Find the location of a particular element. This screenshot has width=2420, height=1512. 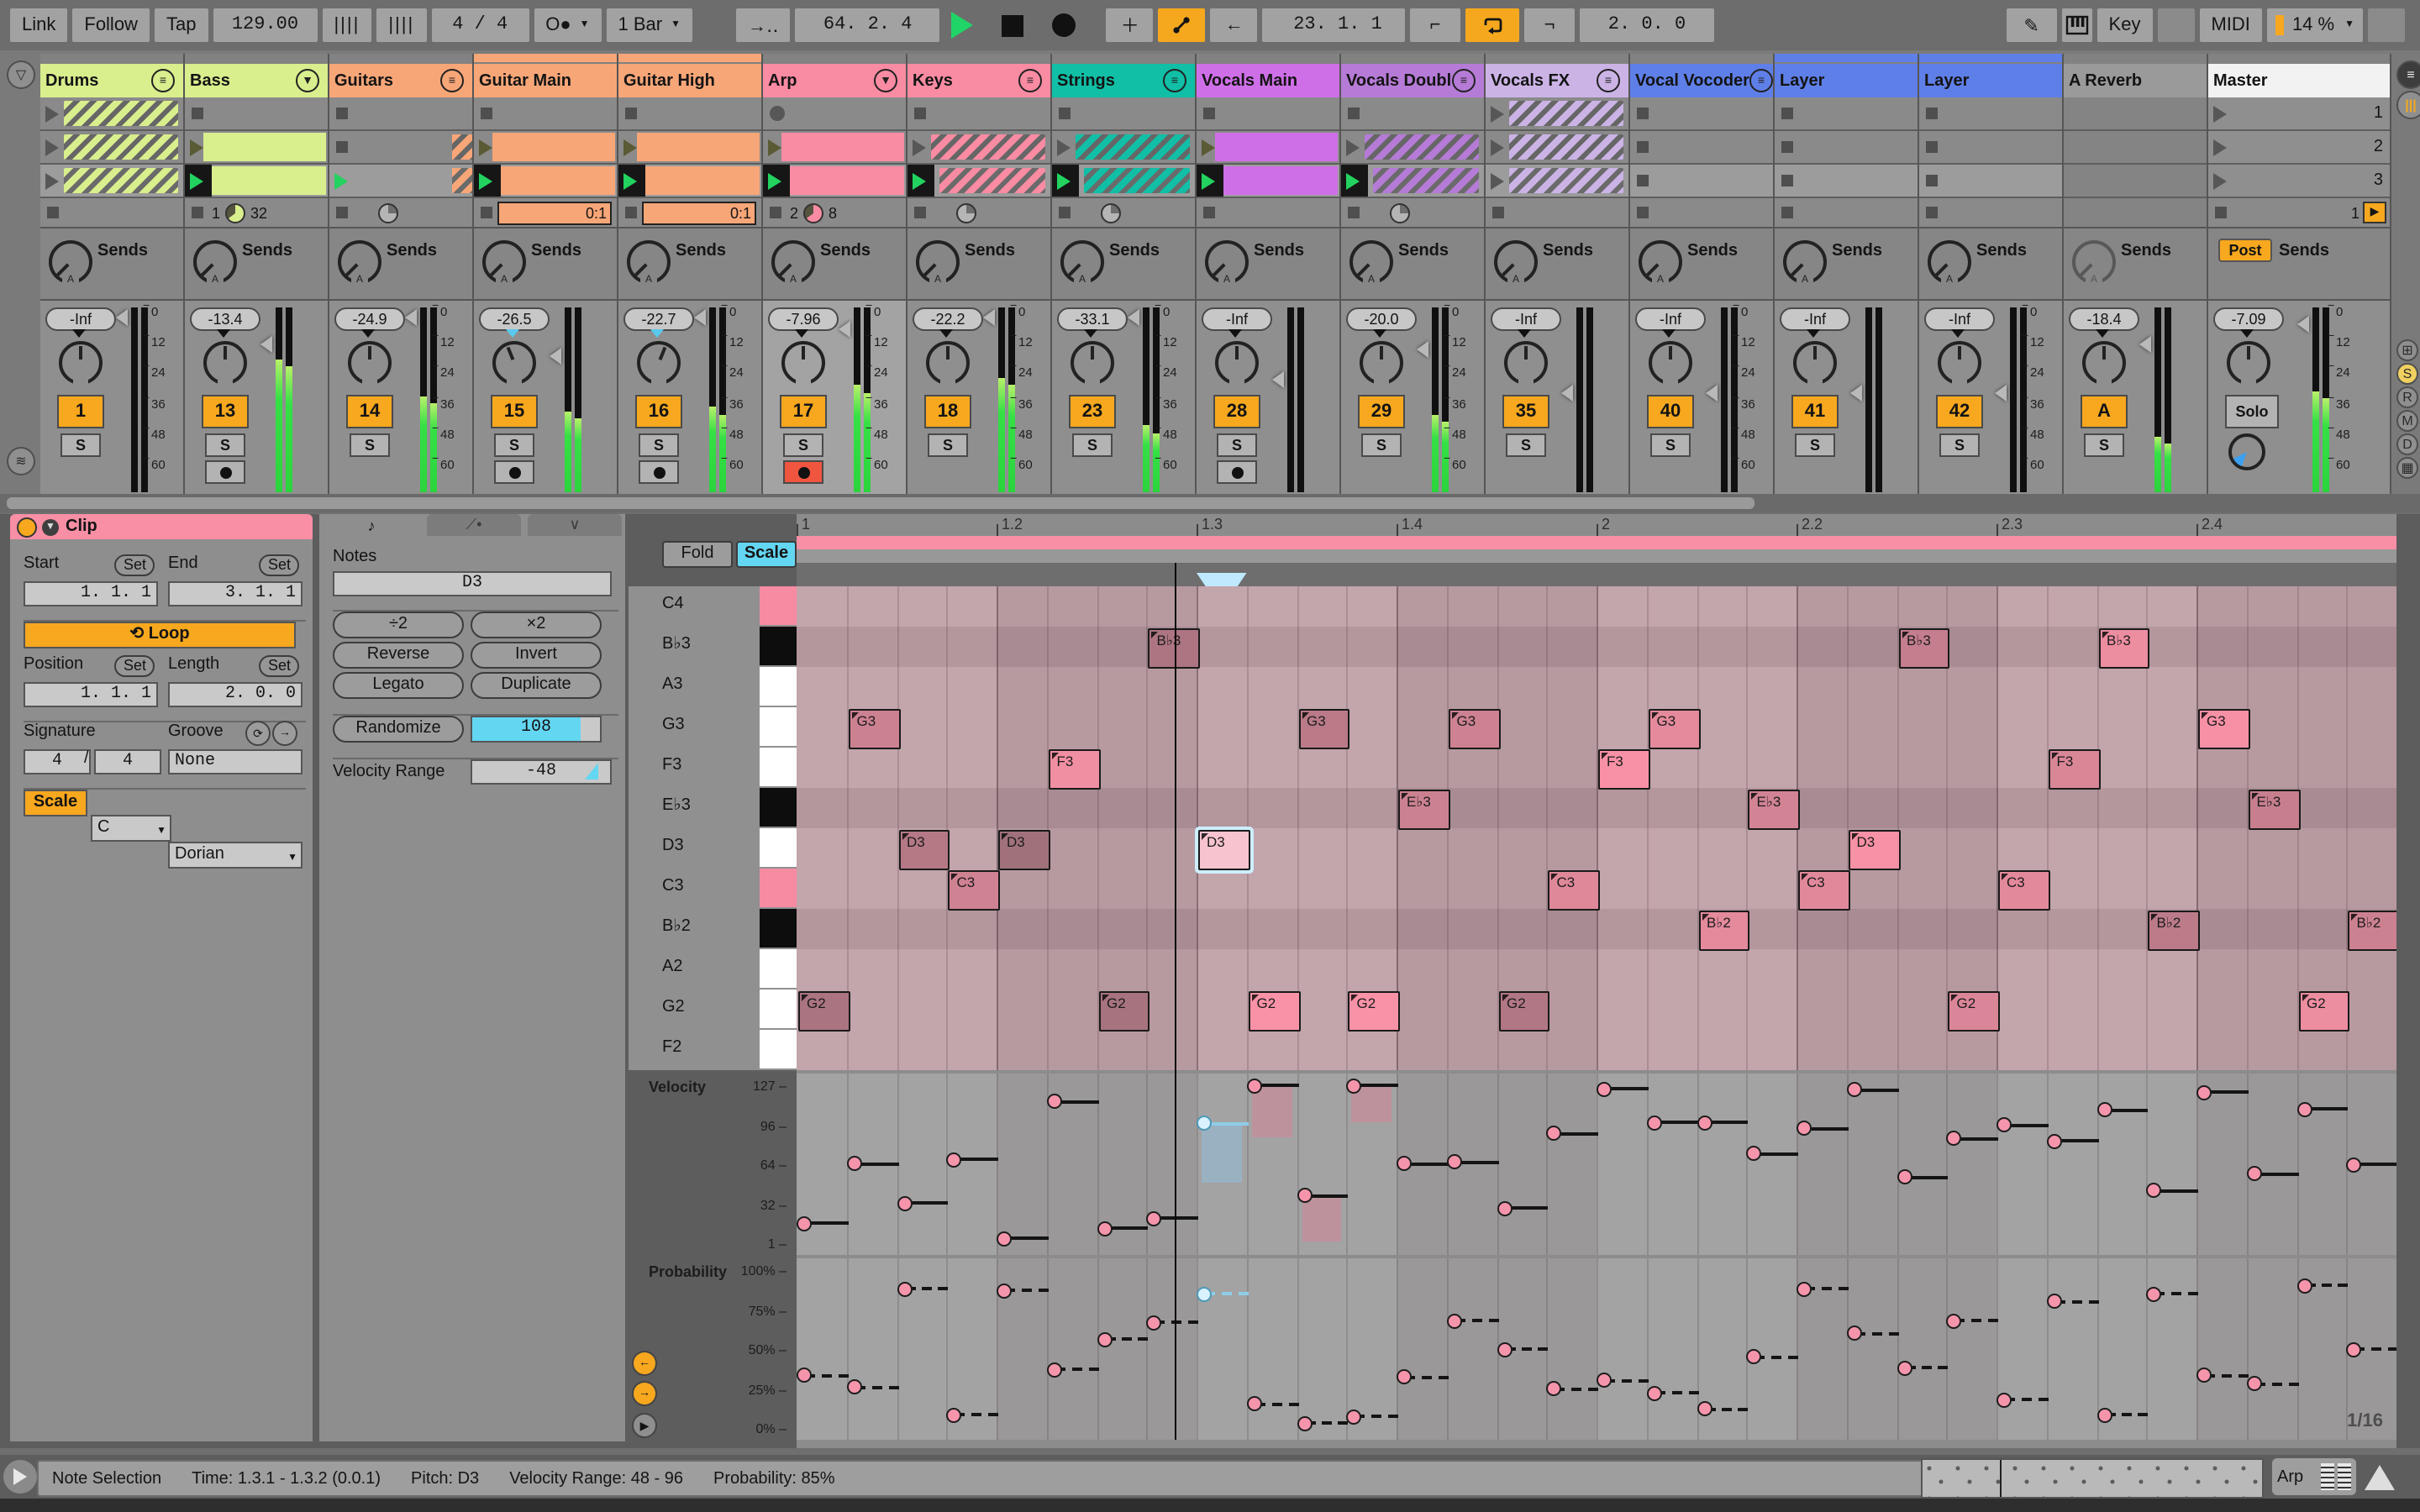

piano-key-row: E♭3 is located at coordinates (713, 809).